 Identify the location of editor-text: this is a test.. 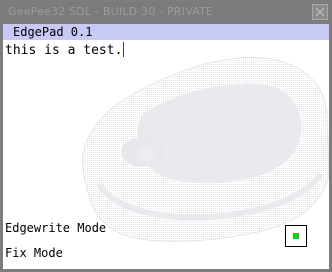
(64, 50).